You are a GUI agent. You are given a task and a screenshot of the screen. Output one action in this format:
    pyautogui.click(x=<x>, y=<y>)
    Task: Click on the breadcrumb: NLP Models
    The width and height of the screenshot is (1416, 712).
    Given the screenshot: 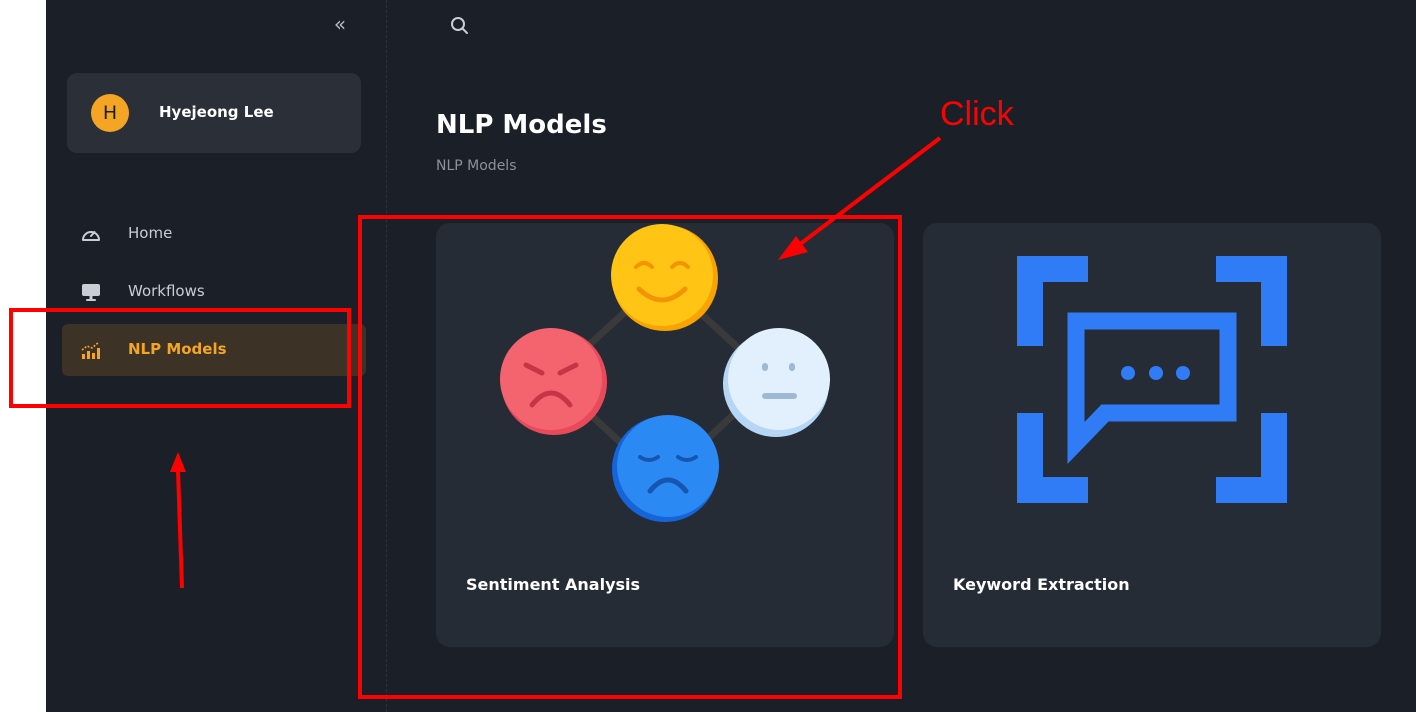 What is the action you would take?
    pyautogui.click(x=476, y=166)
    